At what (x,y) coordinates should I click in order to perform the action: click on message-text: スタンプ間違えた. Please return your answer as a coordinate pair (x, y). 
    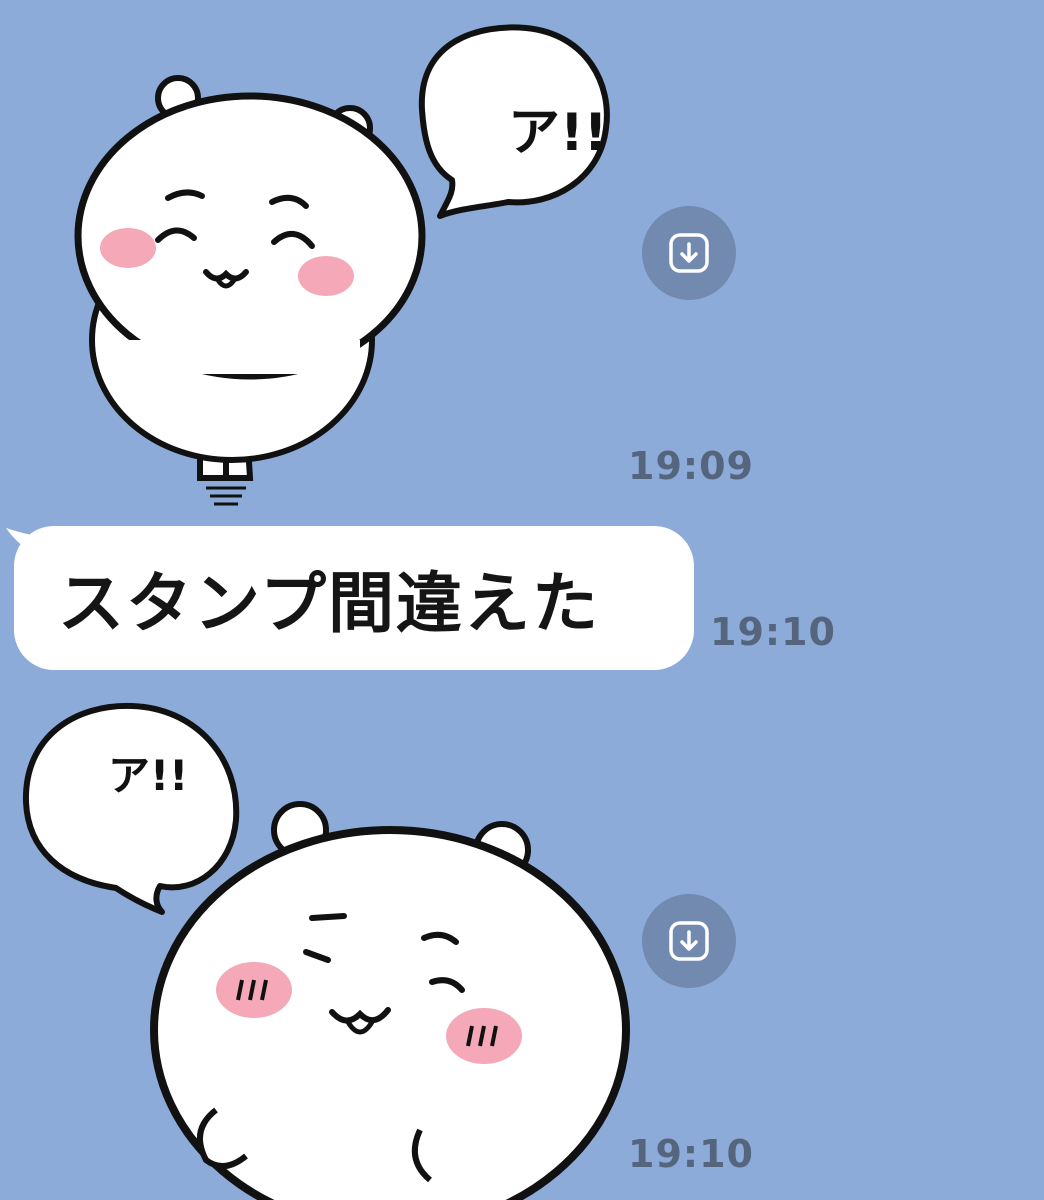
    Looking at the image, I should click on (329, 603).